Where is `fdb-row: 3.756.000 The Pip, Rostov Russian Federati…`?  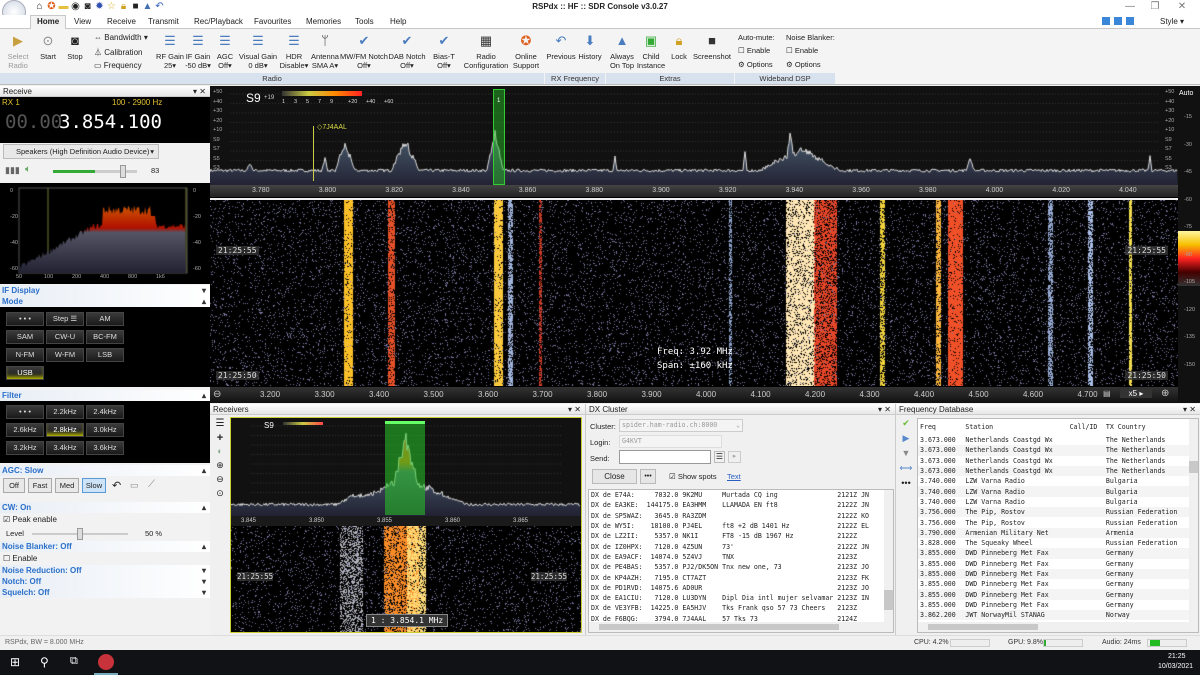 fdb-row: 3.756.000 The Pip, Rostov Russian Federati… is located at coordinates (1054, 512).